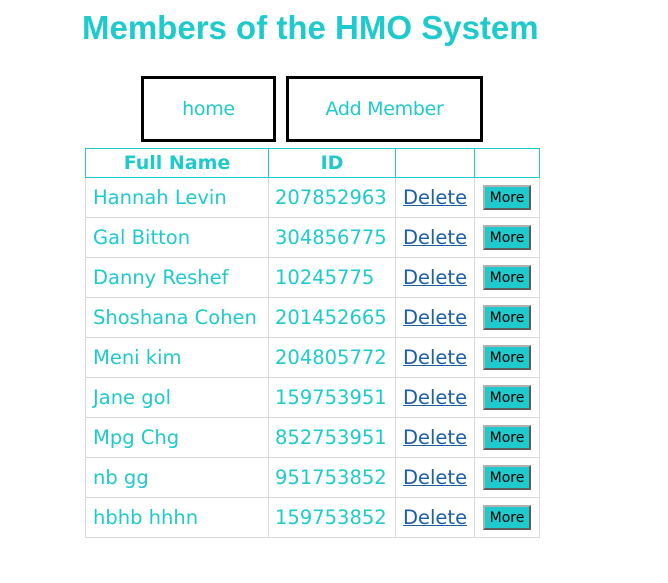  Describe the element at coordinates (208, 109) in the screenshot. I see `home-button: home` at that location.